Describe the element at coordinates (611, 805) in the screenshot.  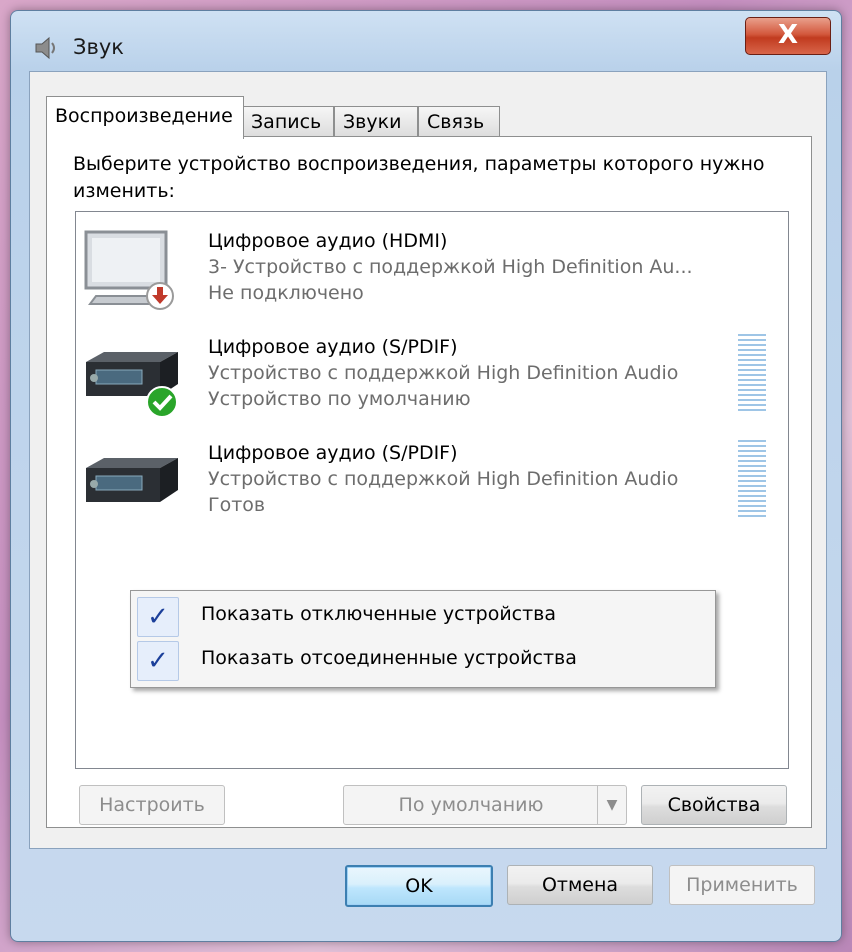
I see `chevron-down-icon: ▼` at that location.